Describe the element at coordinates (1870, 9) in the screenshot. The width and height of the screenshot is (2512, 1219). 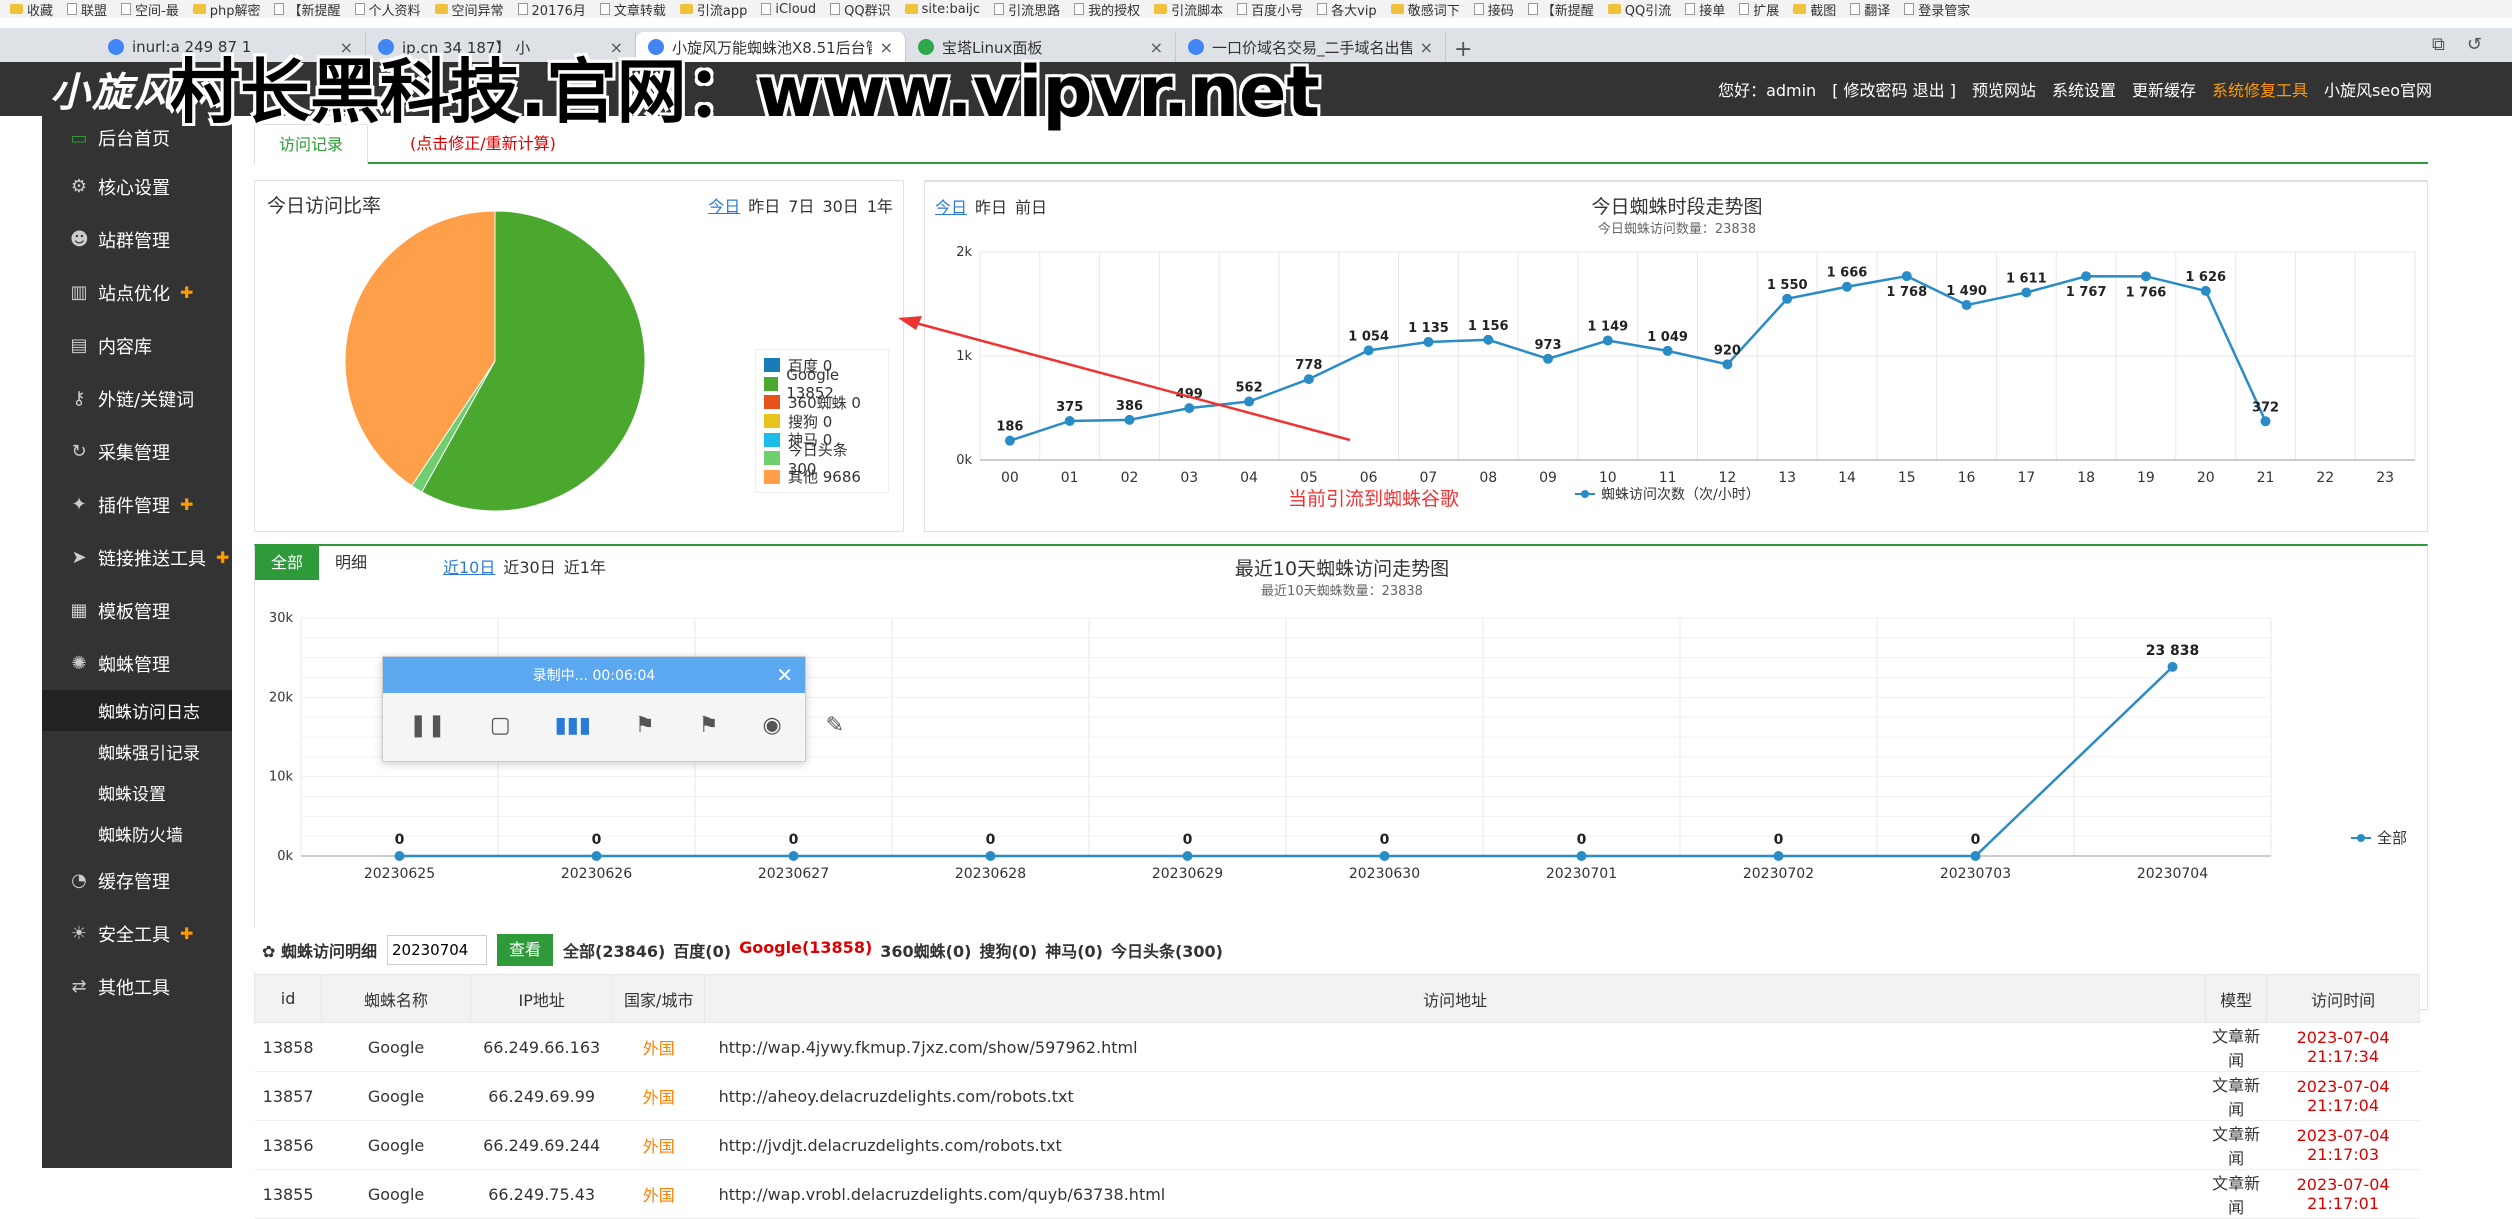
I see `bookmark-item: 翻译` at that location.